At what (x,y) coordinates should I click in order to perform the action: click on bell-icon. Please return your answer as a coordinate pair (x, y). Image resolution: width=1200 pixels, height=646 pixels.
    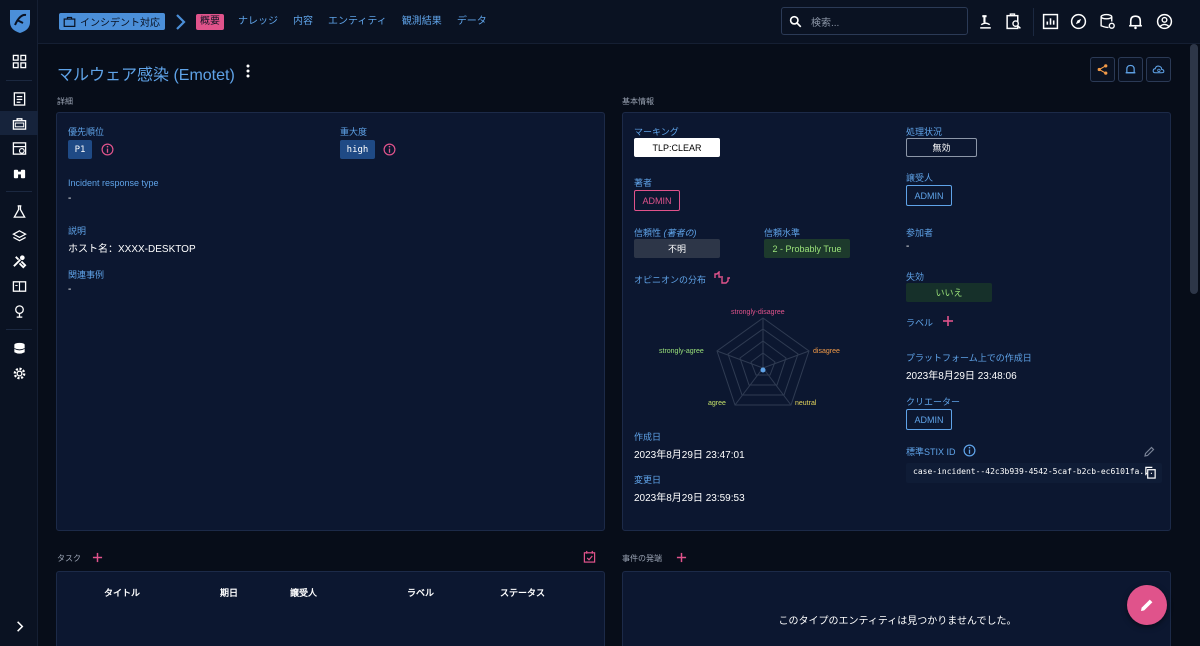
    Looking at the image, I should click on (1130, 69).